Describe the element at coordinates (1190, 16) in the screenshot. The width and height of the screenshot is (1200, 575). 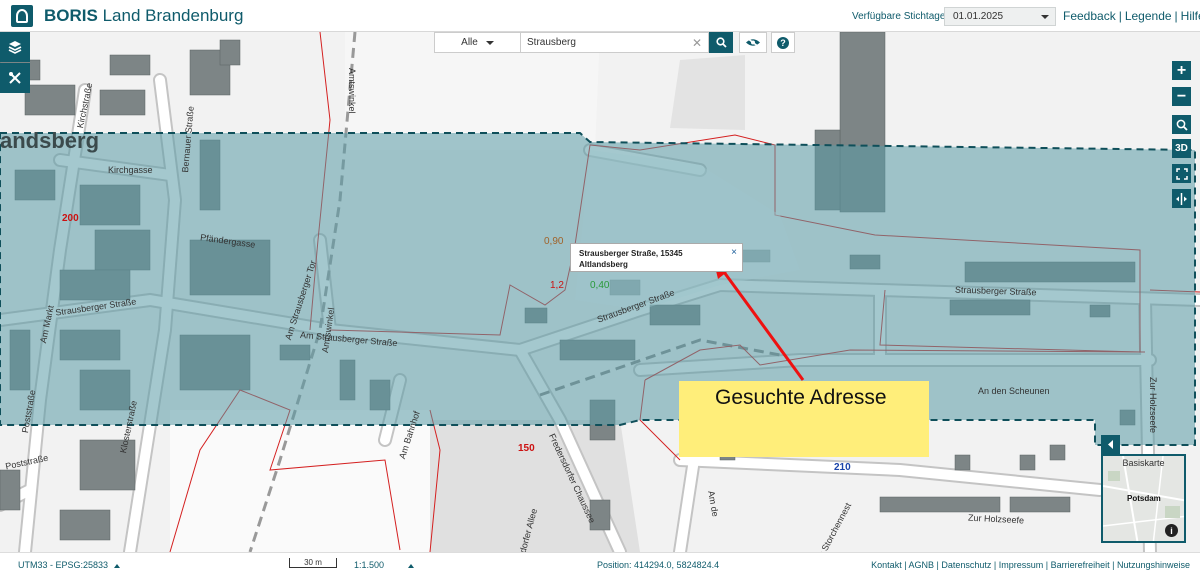
I see `hilfe-link: Hilfe` at that location.